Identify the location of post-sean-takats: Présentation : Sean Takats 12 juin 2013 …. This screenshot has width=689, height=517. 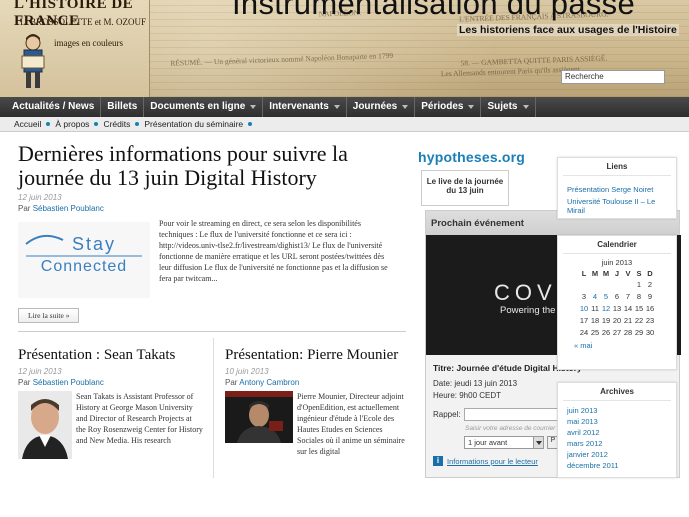
(110, 402).